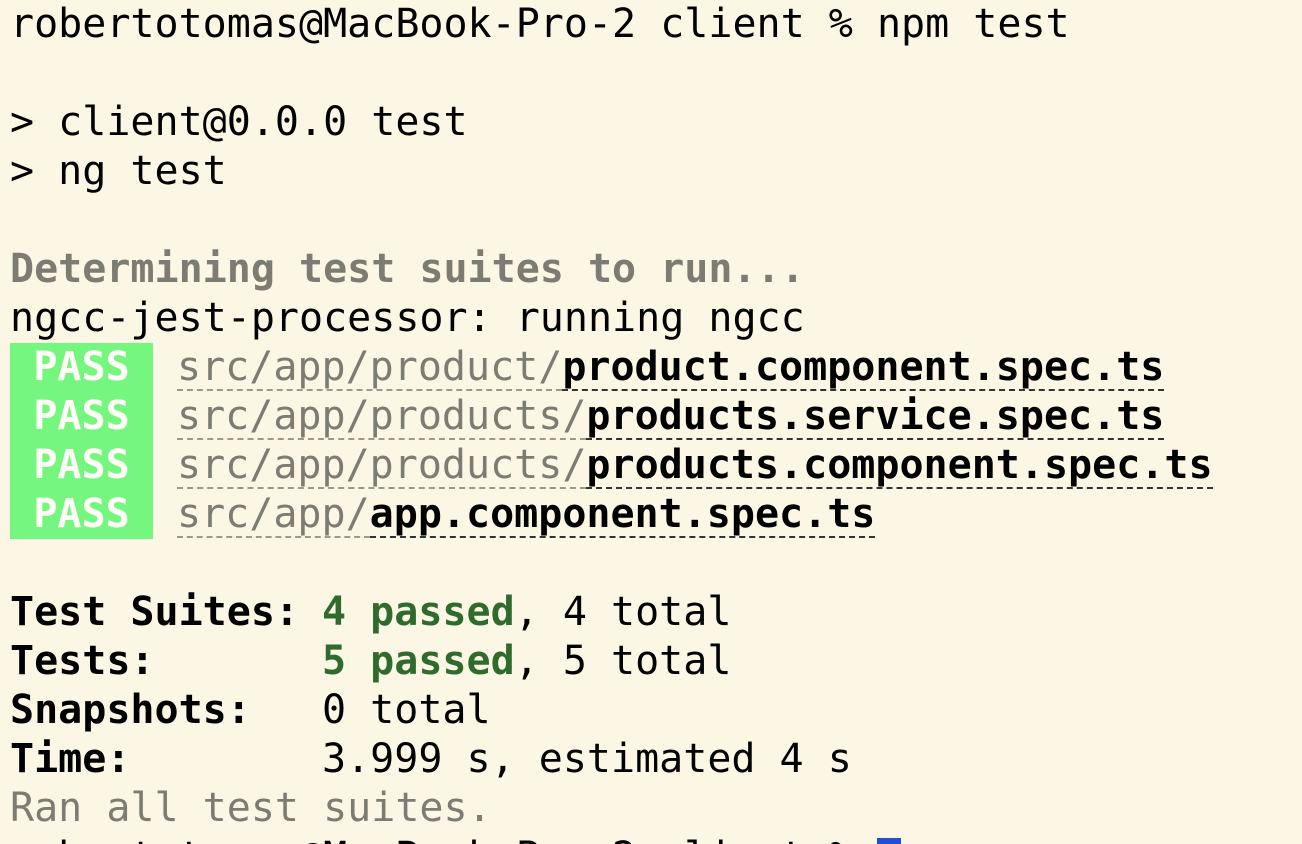  I want to click on passed-count: 4 passed, so click(418, 612).